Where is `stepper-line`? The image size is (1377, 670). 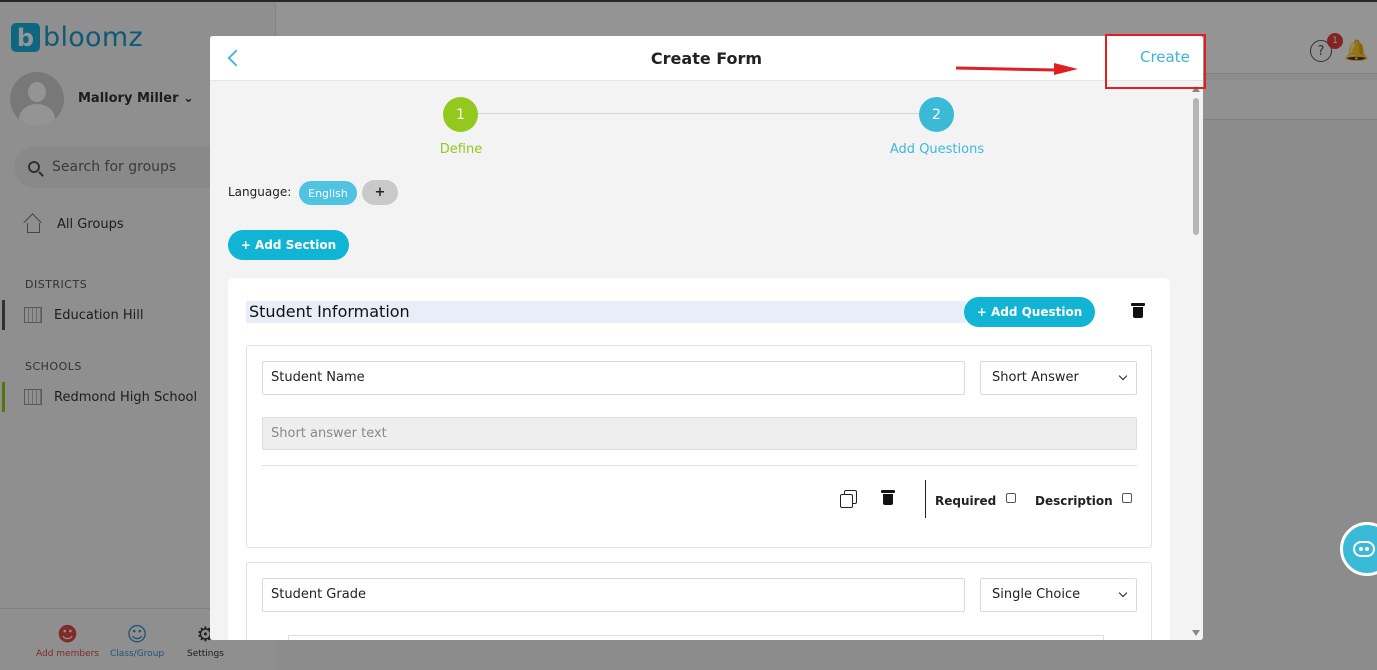 stepper-line is located at coordinates (699, 113).